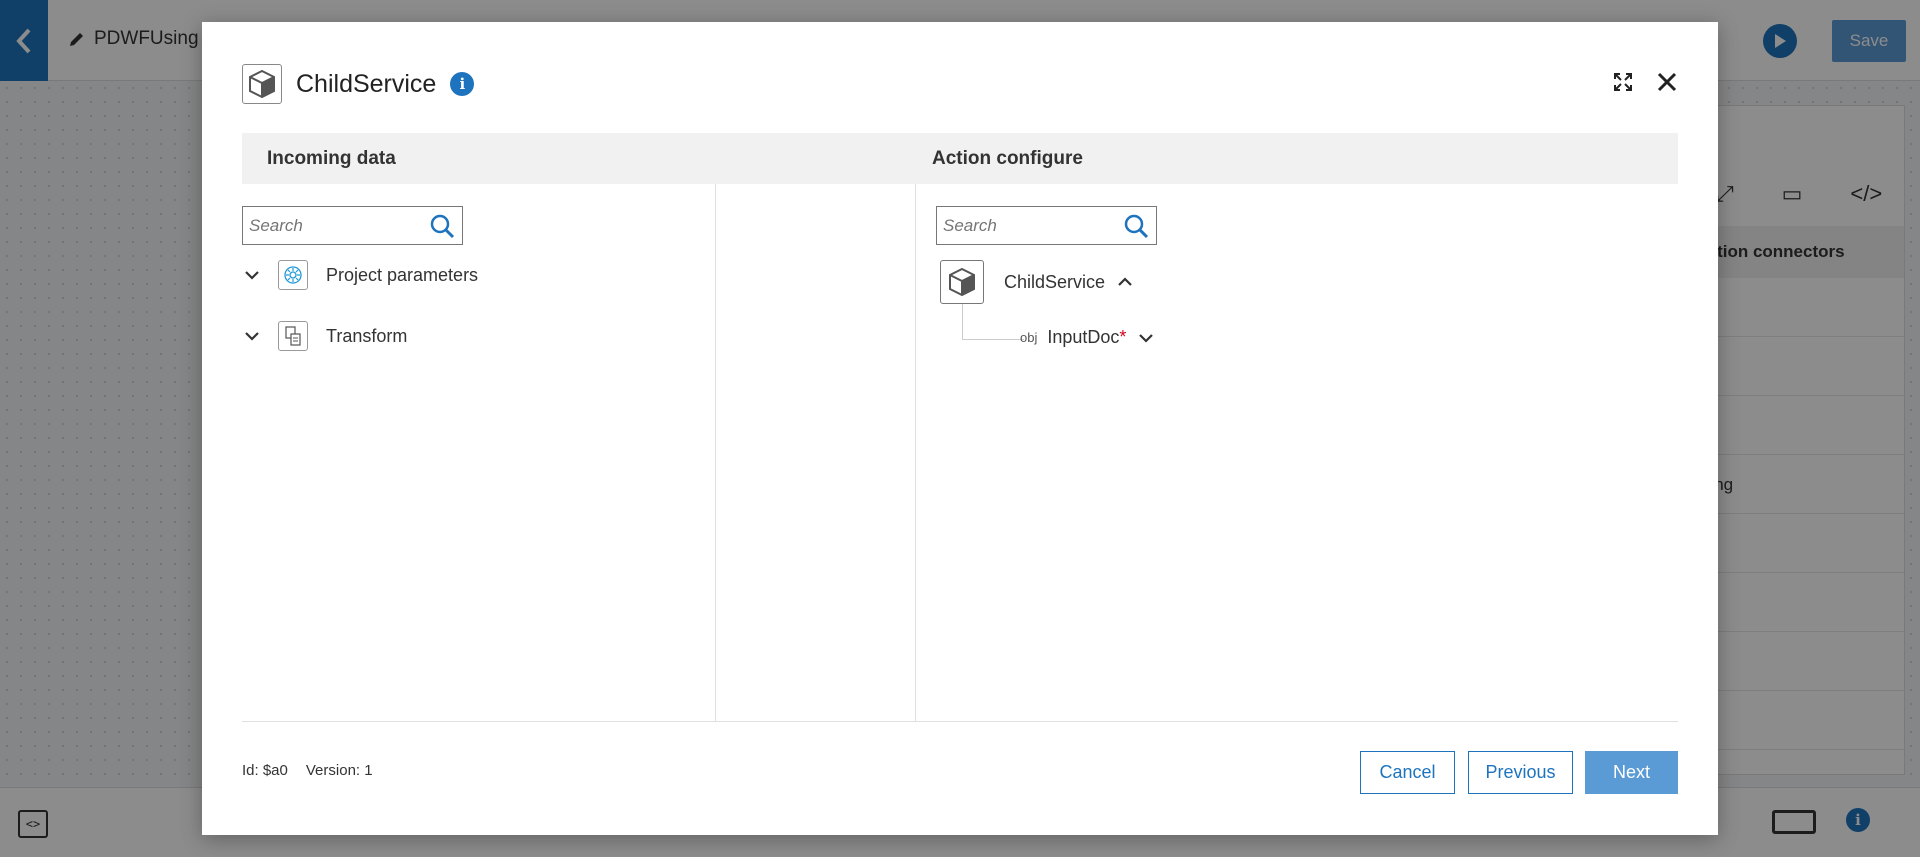  Describe the element at coordinates (367, 335) in the screenshot. I see `tree-item-label: Transform` at that location.